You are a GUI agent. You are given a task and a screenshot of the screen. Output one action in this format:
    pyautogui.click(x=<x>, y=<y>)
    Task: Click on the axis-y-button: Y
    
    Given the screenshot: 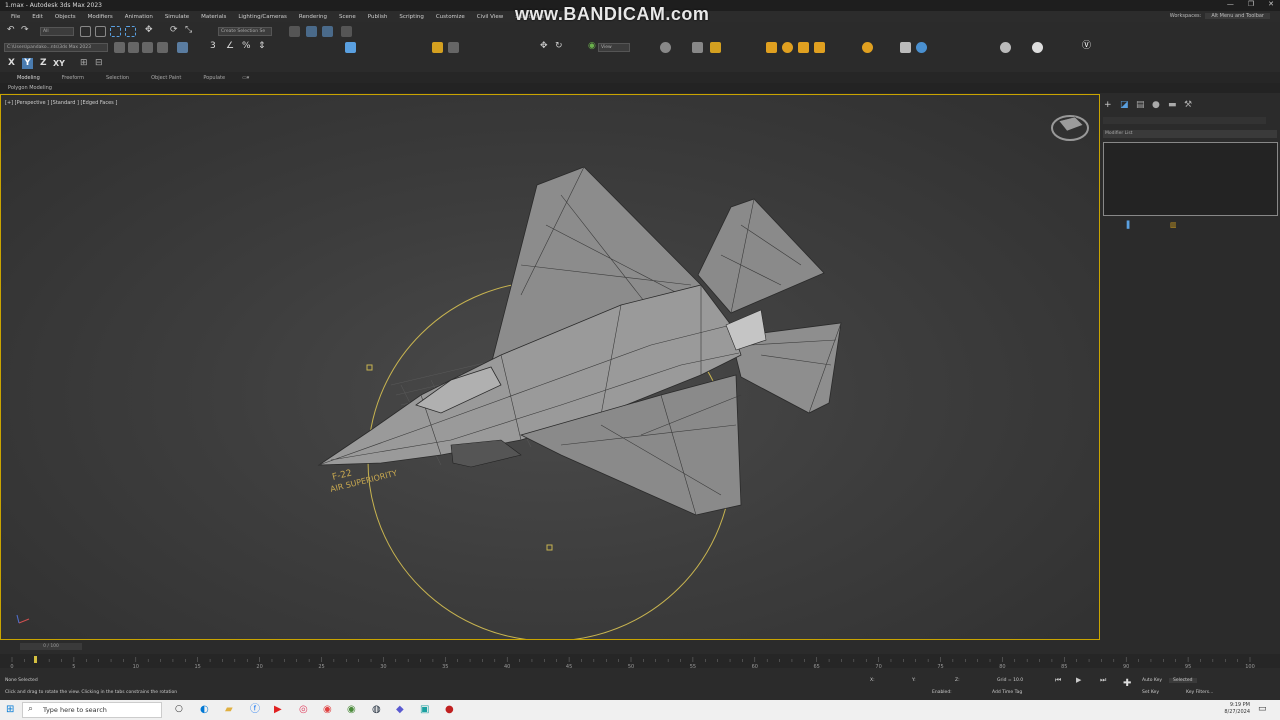 What is the action you would take?
    pyautogui.click(x=27, y=63)
    